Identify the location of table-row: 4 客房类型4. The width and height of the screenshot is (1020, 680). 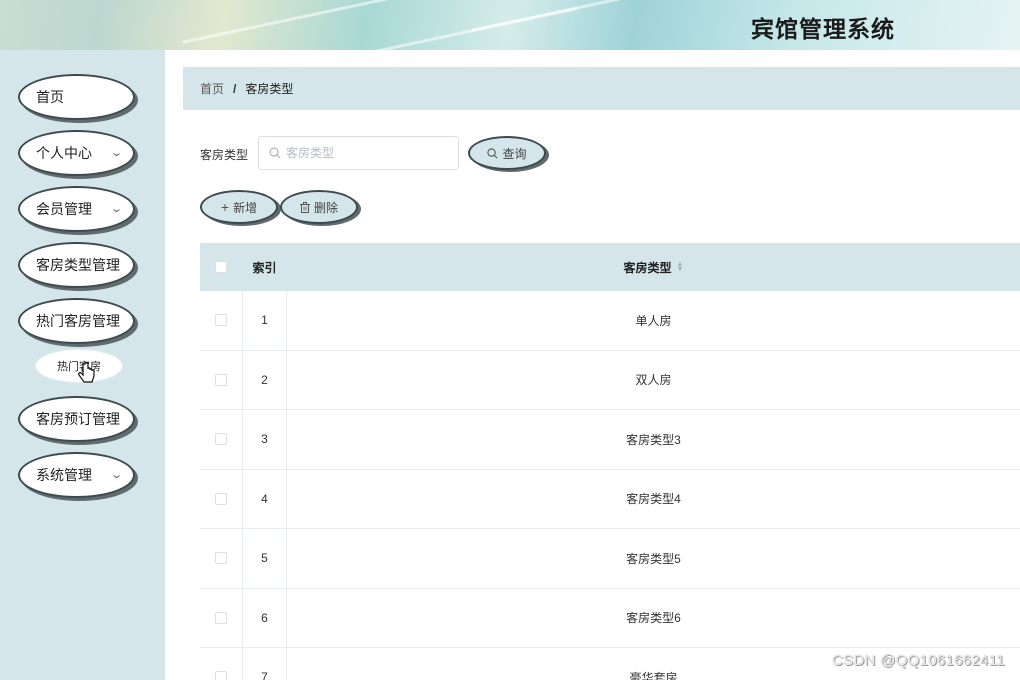
(610, 499).